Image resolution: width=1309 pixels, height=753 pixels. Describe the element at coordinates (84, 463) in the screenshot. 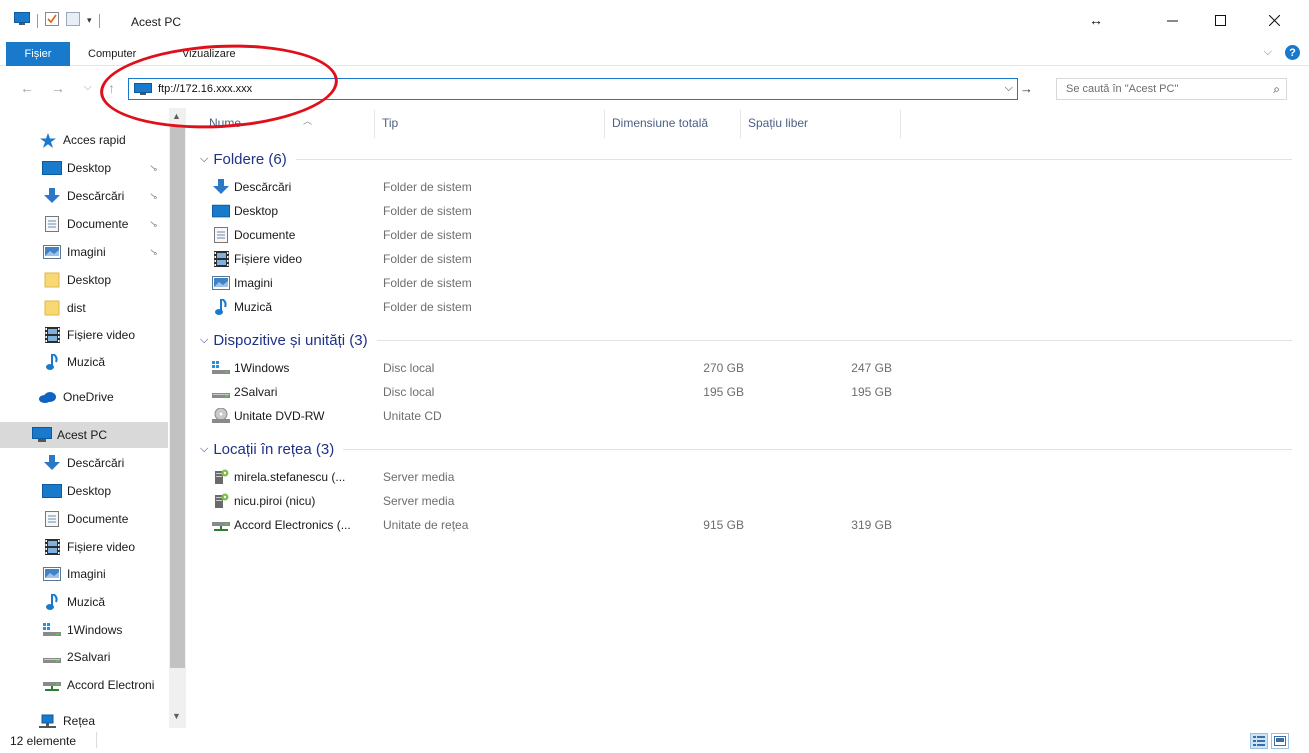

I see `sidebar-item: Descărcări` at that location.